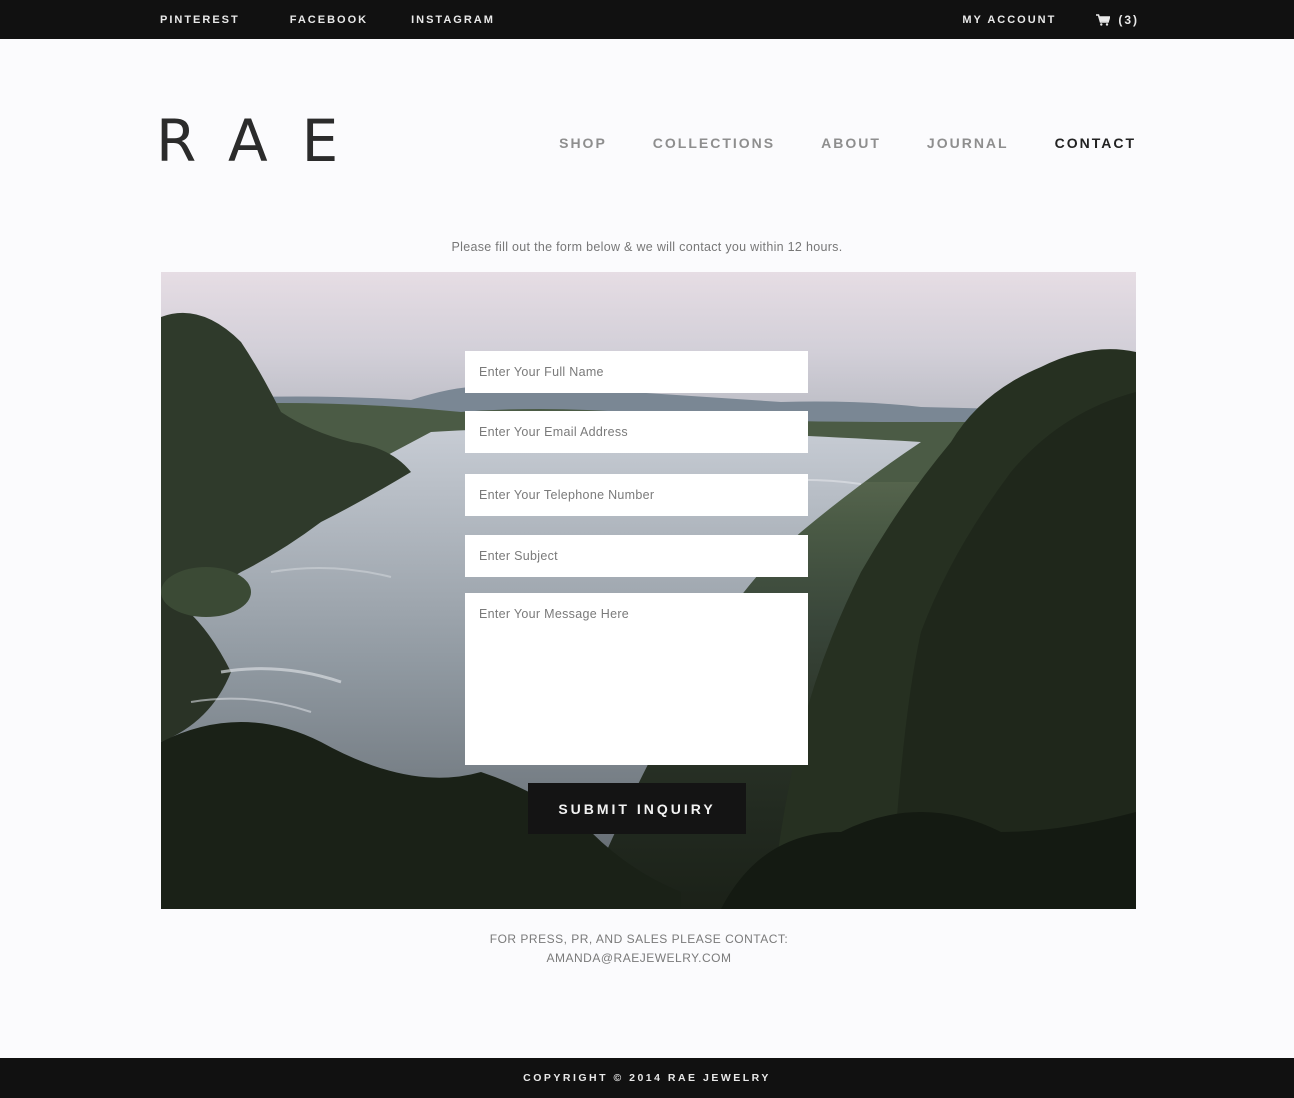 Image resolution: width=1294 pixels, height=1098 pixels. Describe the element at coordinates (714, 143) in the screenshot. I see `nav-collections: COLLECTIONS` at that location.